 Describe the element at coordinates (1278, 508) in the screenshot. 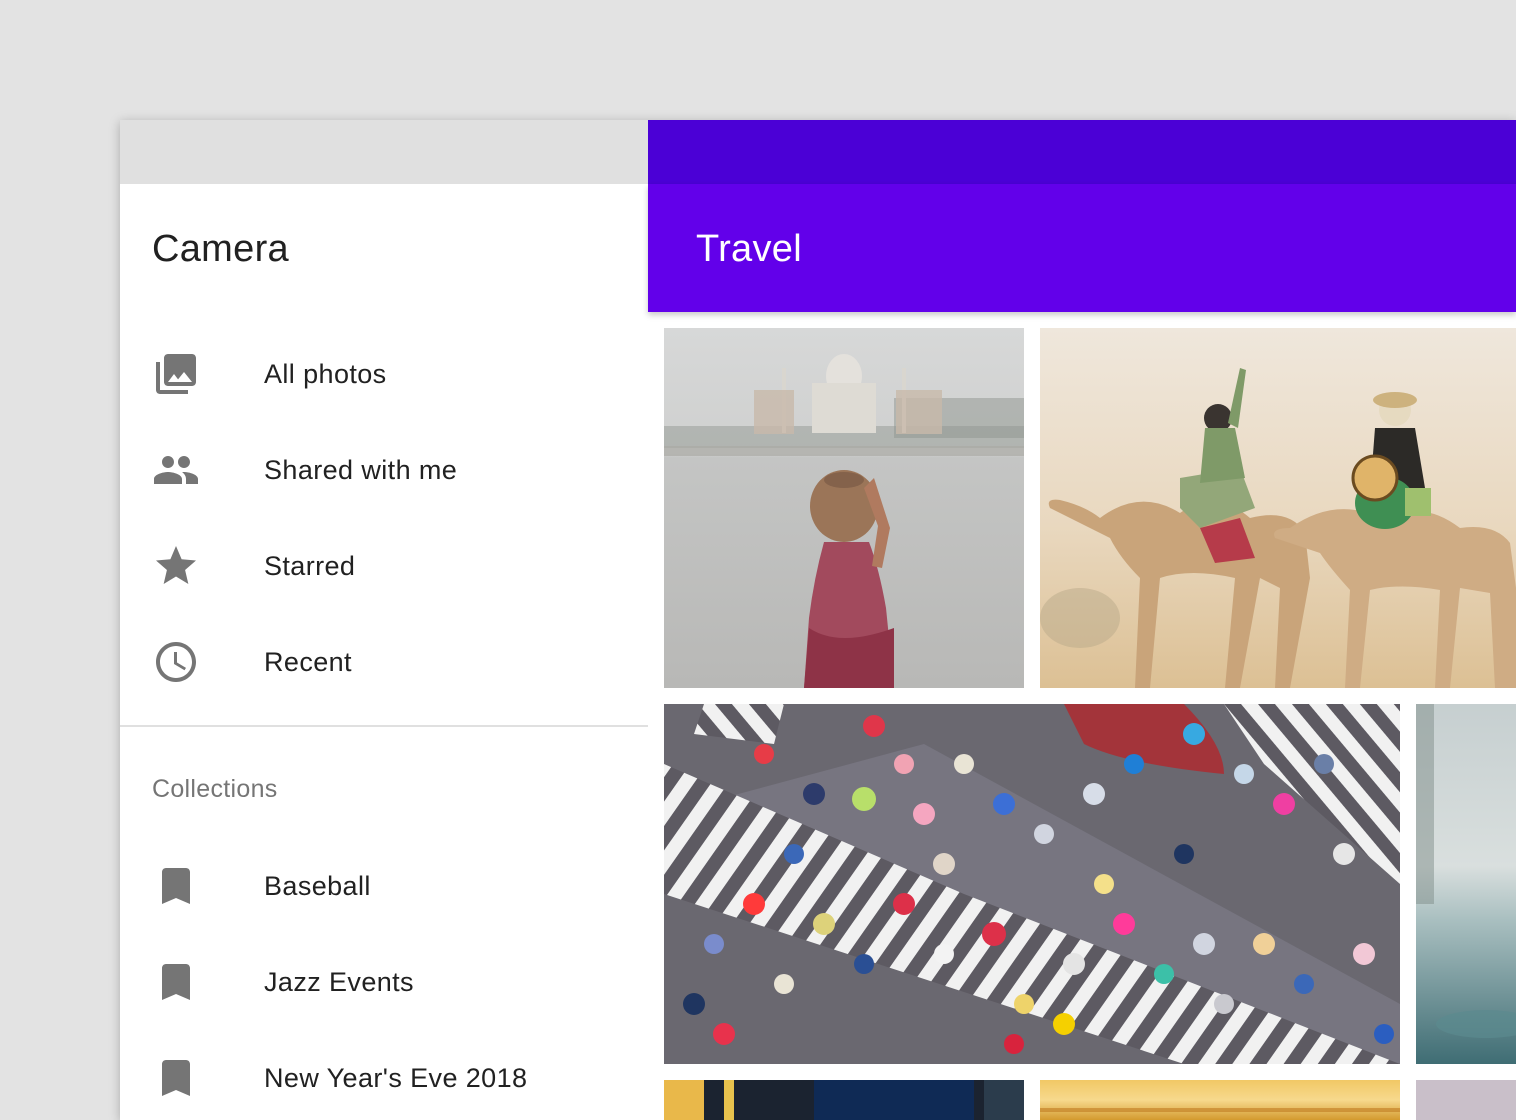

I see `photo-tile-camel-riders` at that location.